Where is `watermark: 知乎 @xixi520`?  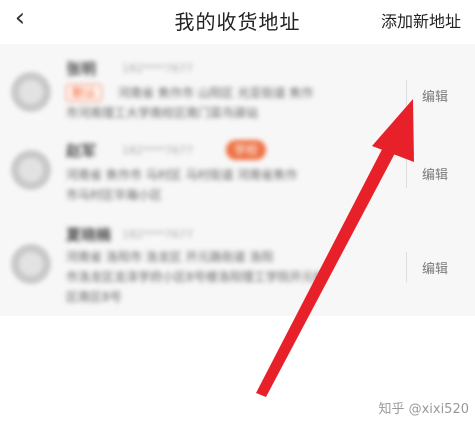
watermark: 知乎 @xixi520 is located at coordinates (423, 409).